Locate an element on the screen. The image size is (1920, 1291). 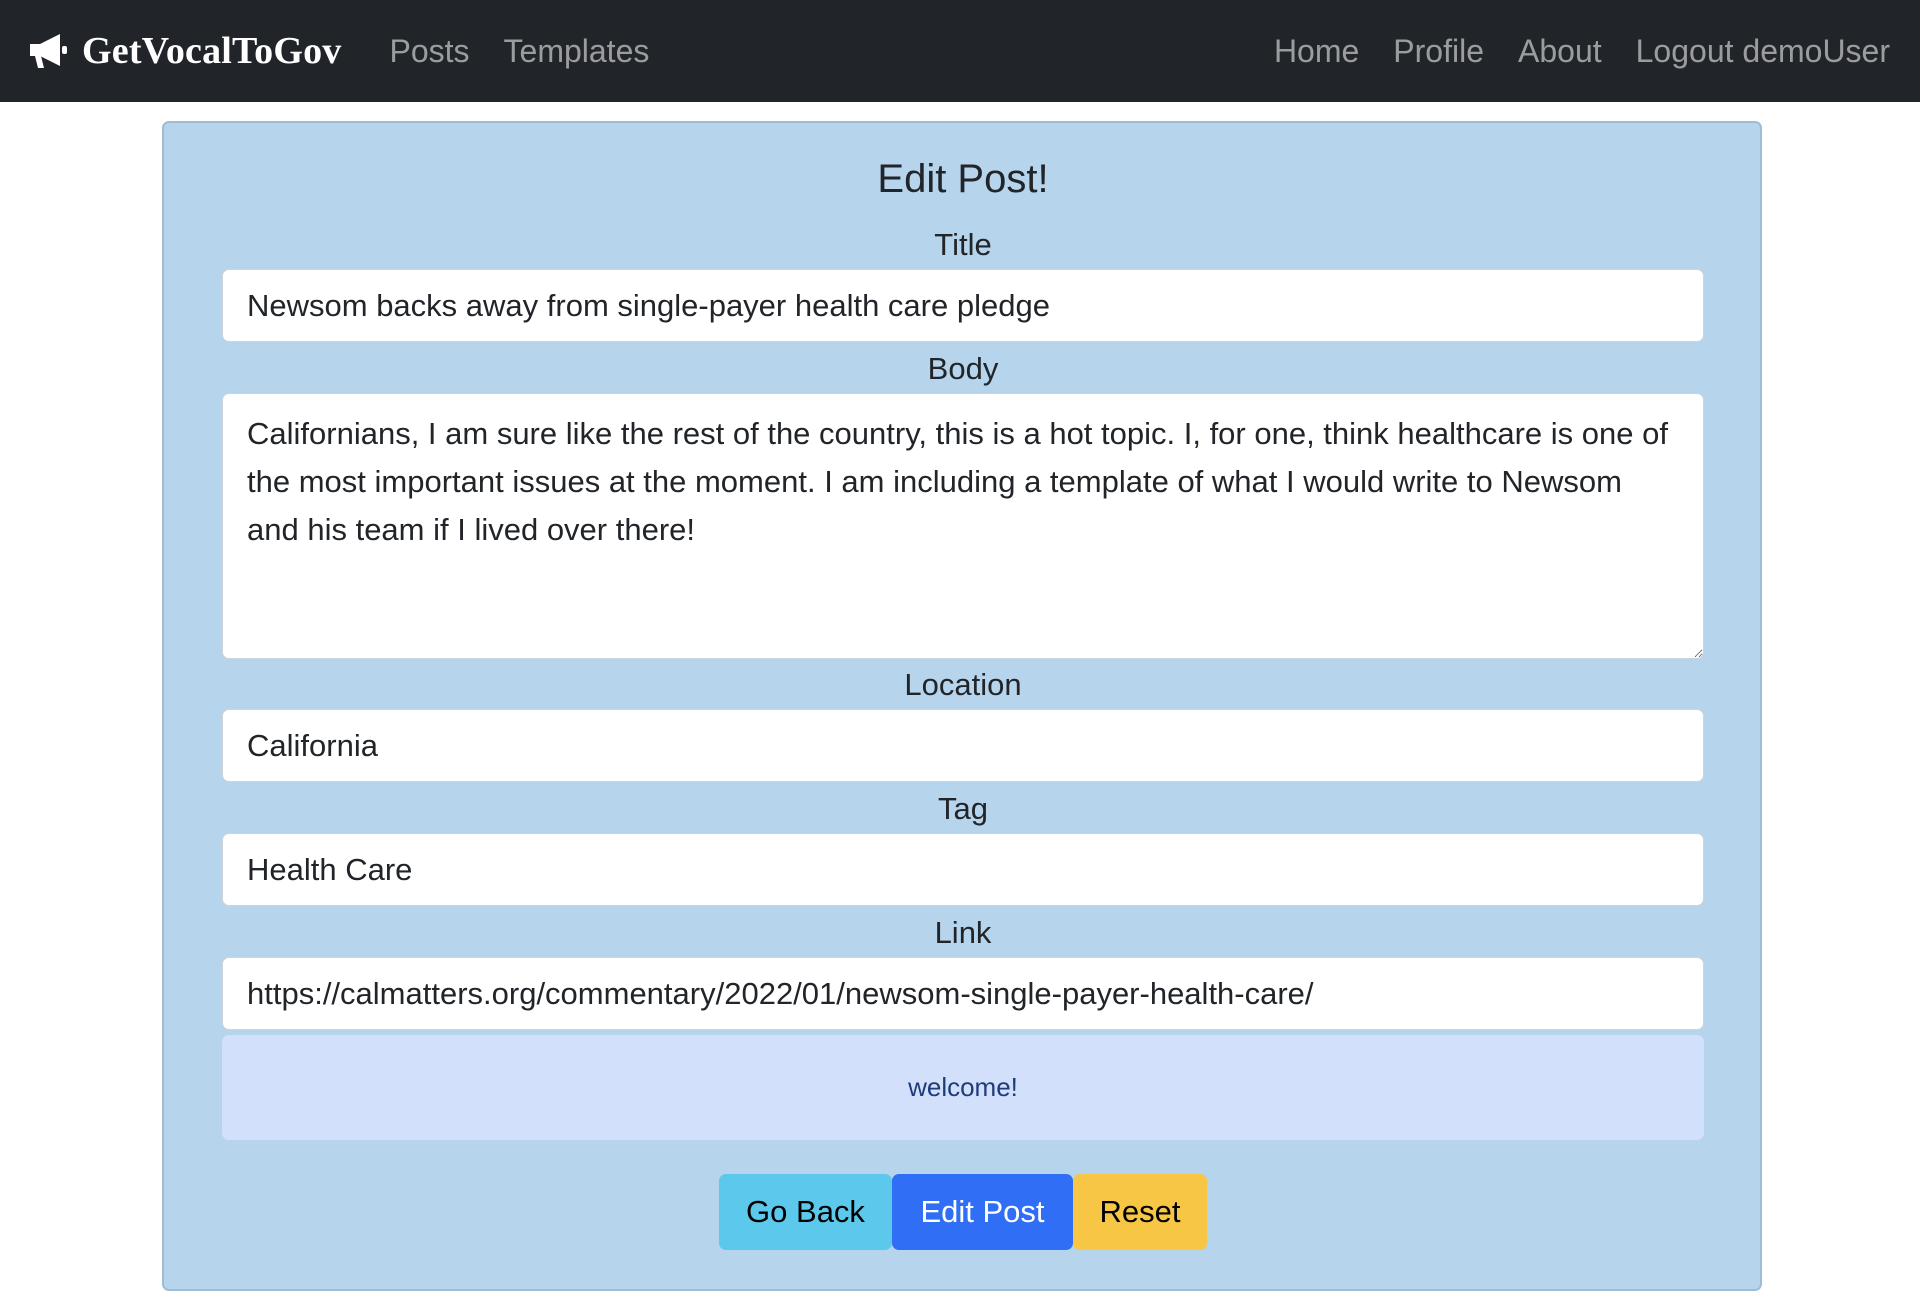
form-heading: Edit Post! is located at coordinates (963, 179).